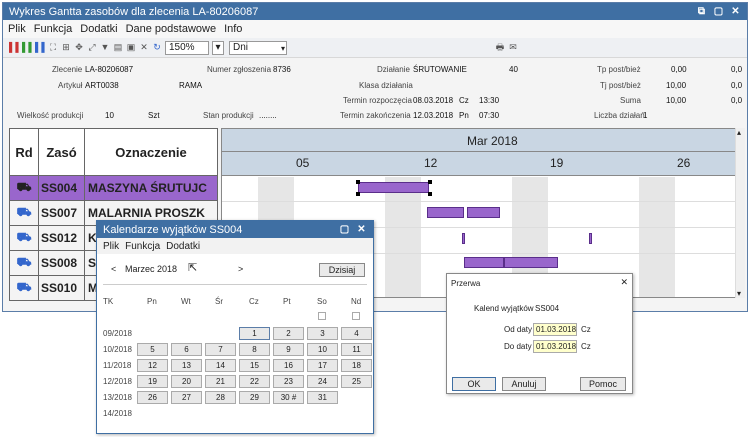 The width and height of the screenshot is (750, 437). I want to click on folder-icon: ▤, so click(118, 47).